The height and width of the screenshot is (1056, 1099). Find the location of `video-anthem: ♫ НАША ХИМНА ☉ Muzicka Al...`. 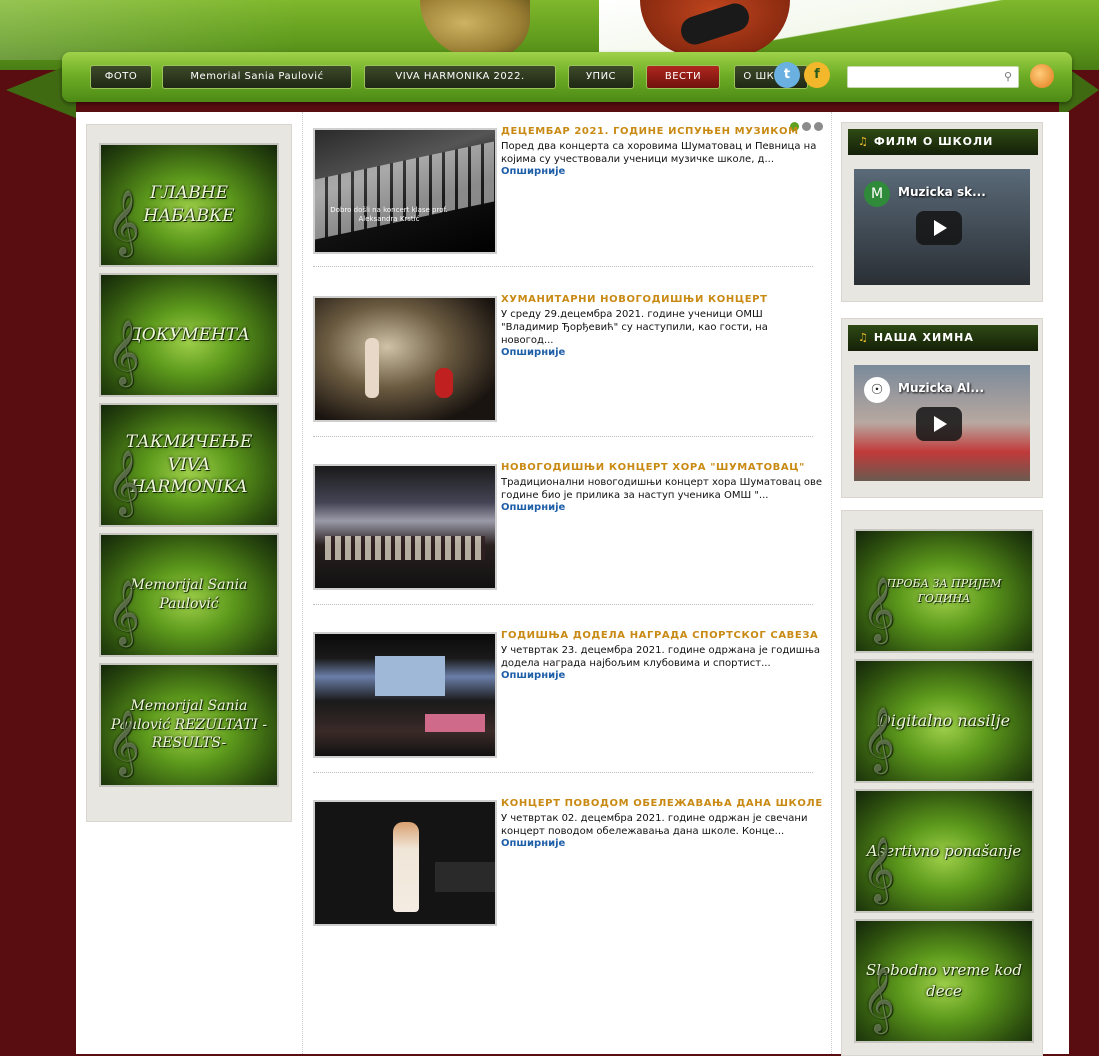

video-anthem: ♫ НАША ХИМНА ☉ Muzicka Al... is located at coordinates (942, 408).